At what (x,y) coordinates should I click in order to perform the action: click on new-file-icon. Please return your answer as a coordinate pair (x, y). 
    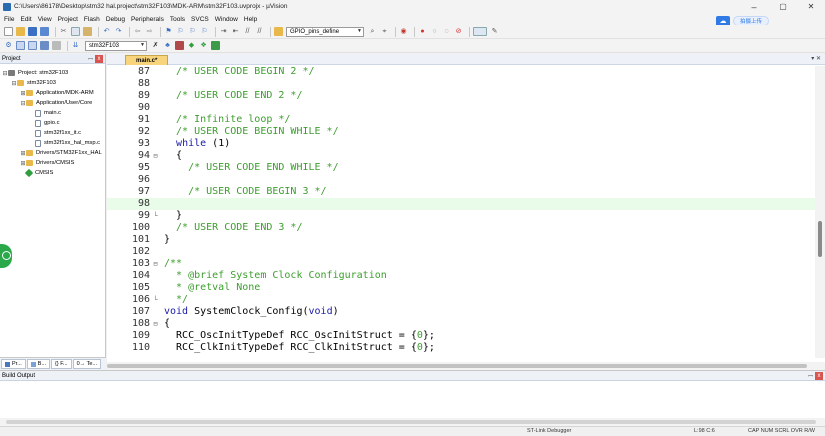
    Looking at the image, I should click on (8, 31).